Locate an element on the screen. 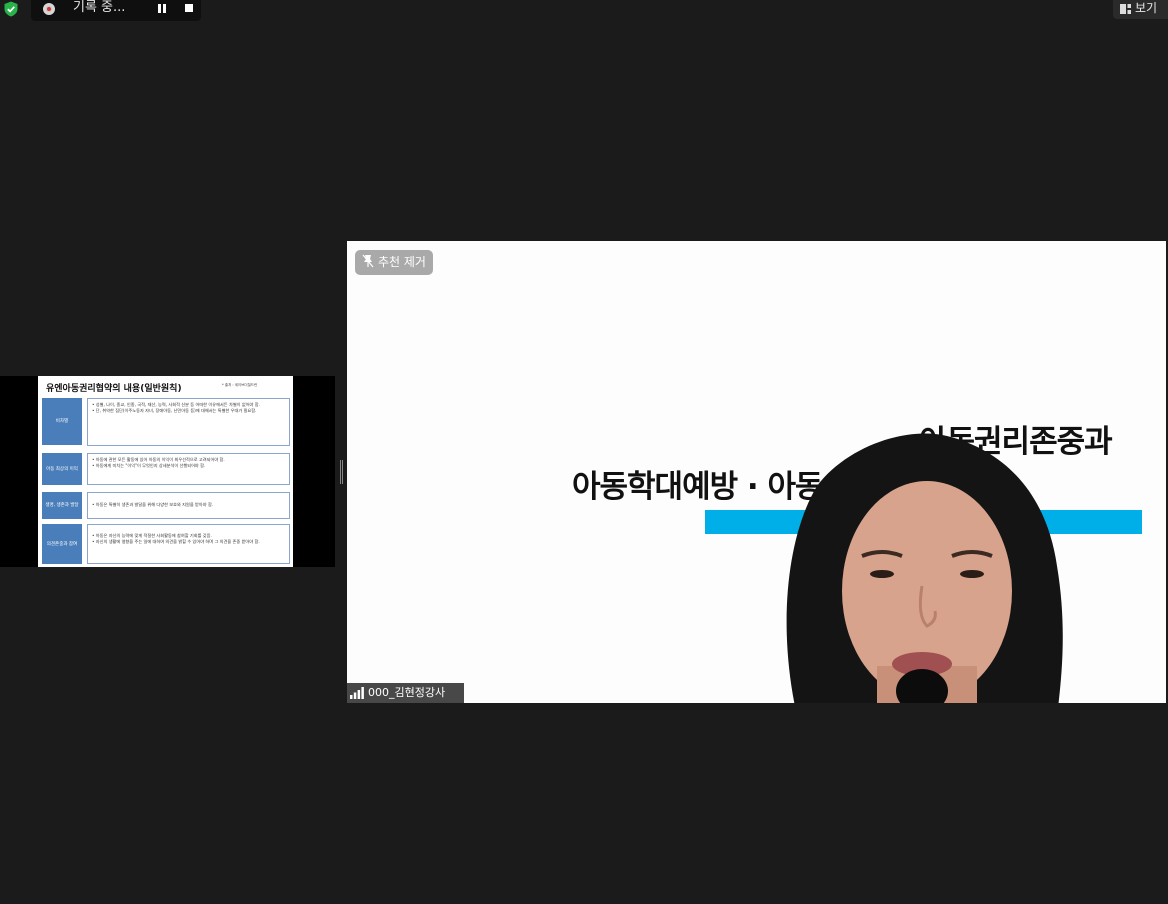  participant-name: 000_김현정강사 is located at coordinates (407, 692).